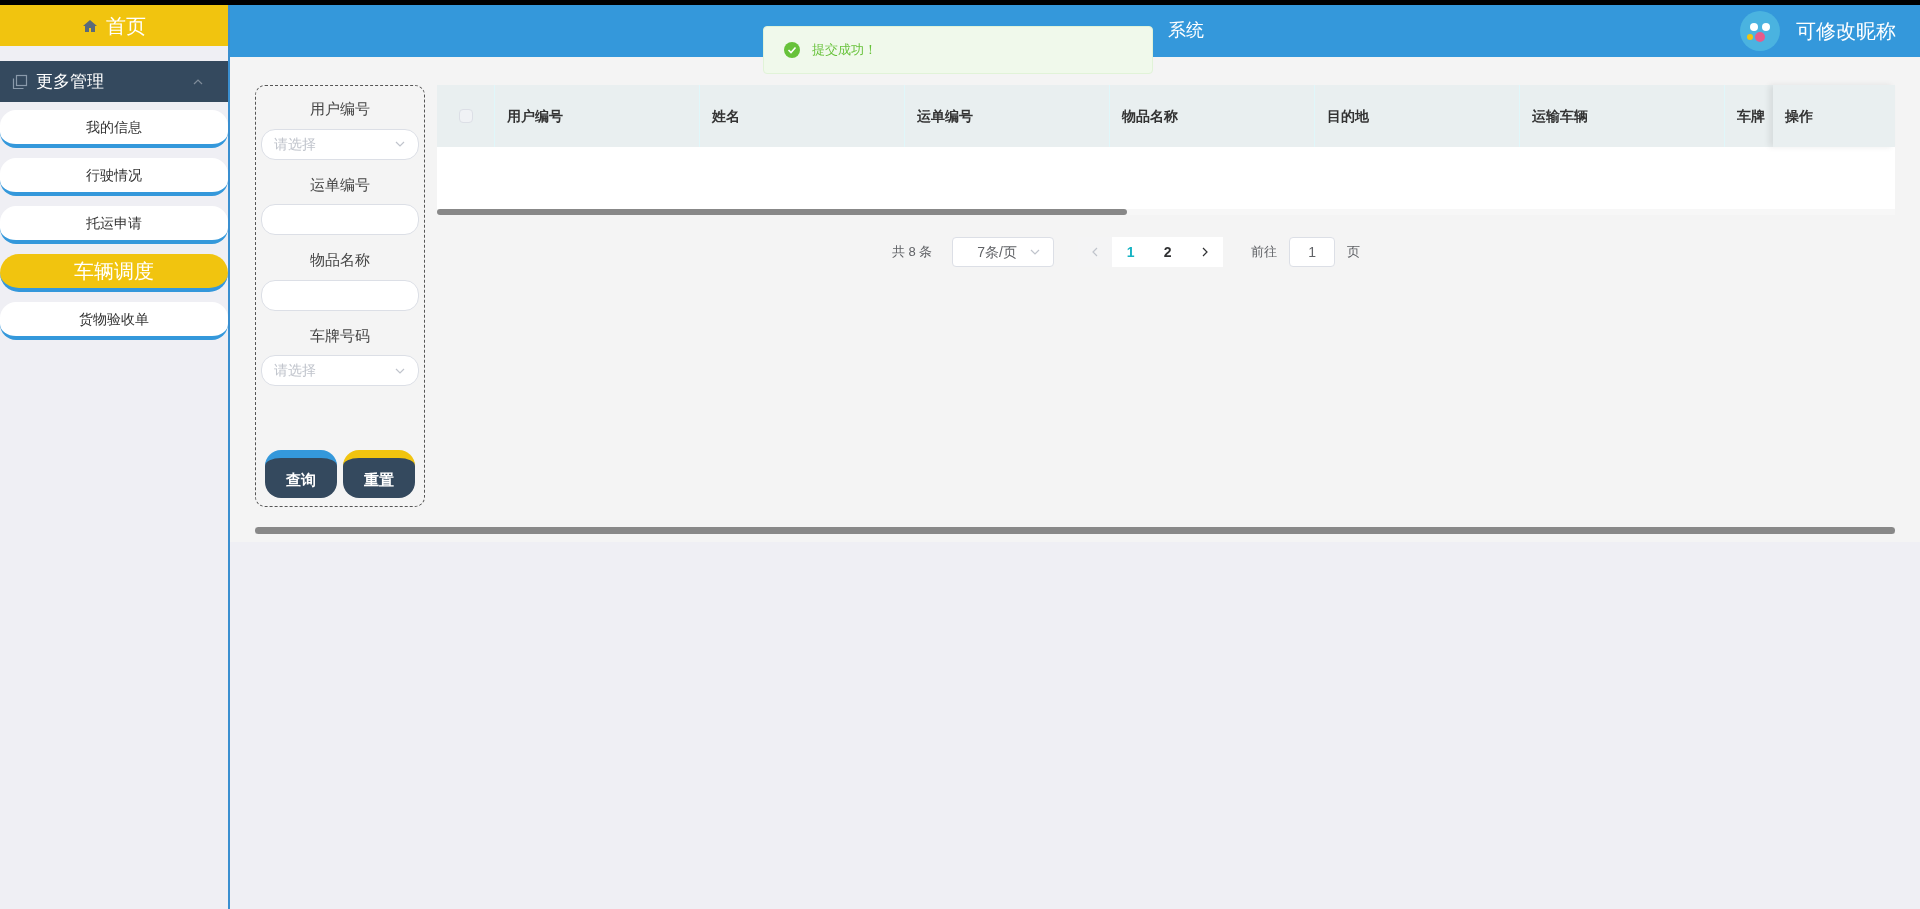 The width and height of the screenshot is (1920, 909). I want to click on column-header: 运单编号, so click(945, 116).